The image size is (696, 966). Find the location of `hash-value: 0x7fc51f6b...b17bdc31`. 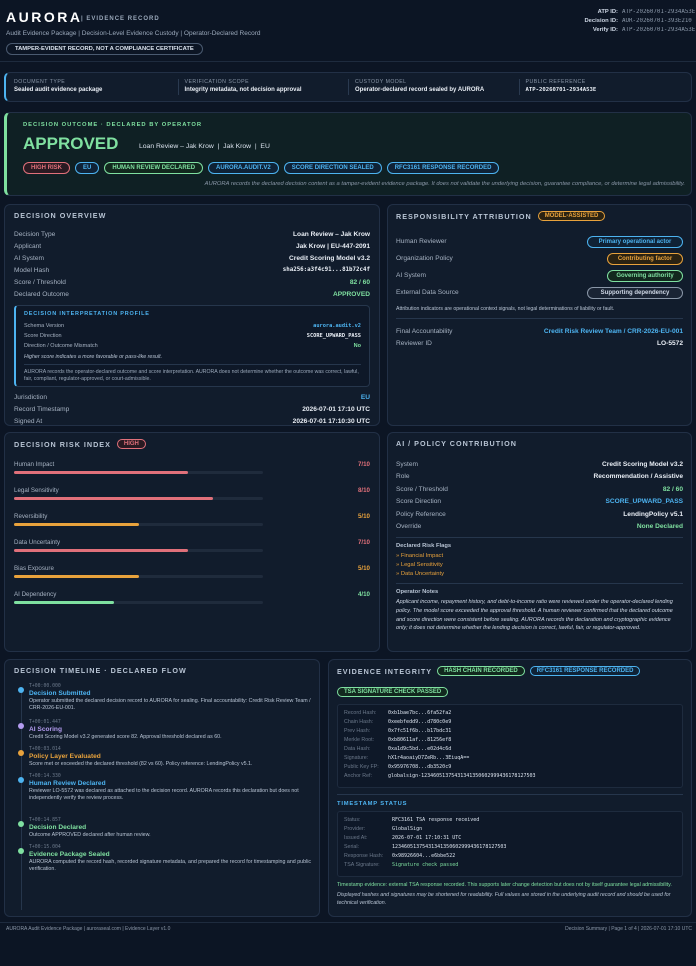

hash-value: 0x7fc51f6b...b17bdc31 is located at coordinates (420, 731).